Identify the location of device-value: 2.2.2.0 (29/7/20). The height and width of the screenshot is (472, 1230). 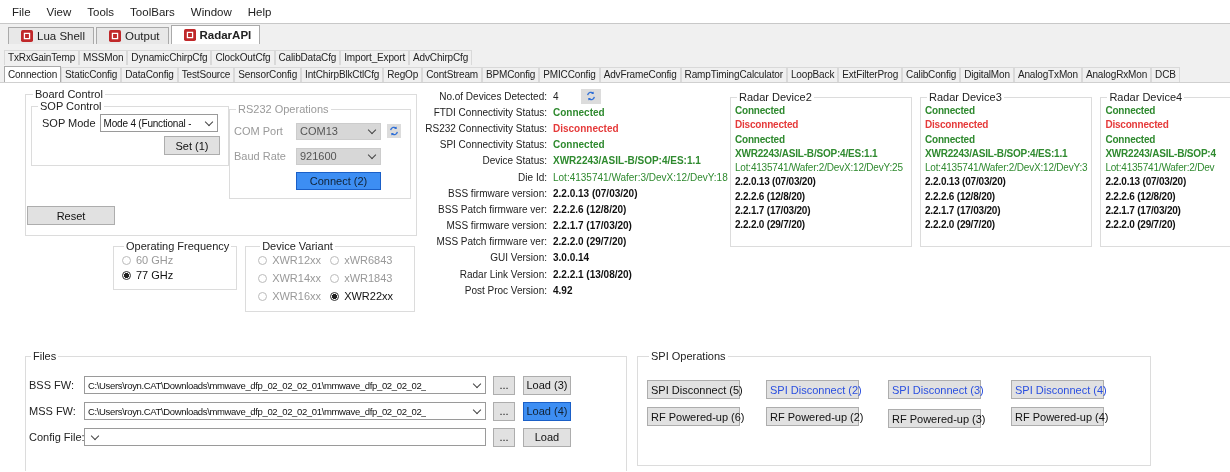
(770, 225).